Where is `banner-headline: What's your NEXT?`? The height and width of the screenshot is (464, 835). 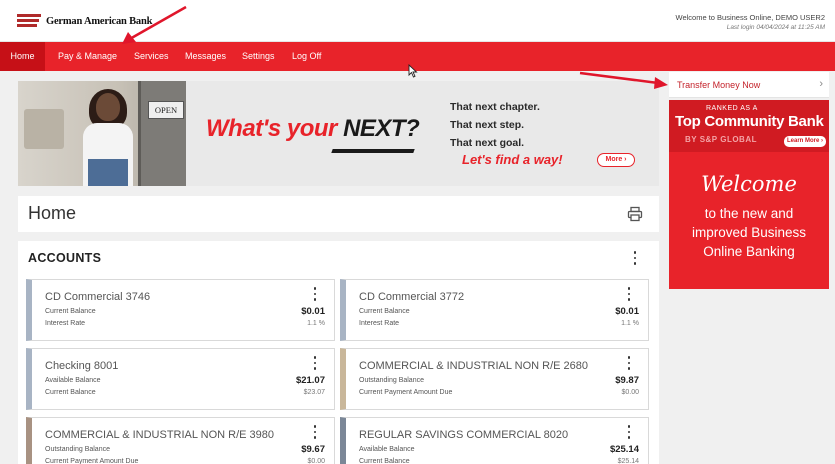 banner-headline: What's your NEXT? is located at coordinates (313, 129).